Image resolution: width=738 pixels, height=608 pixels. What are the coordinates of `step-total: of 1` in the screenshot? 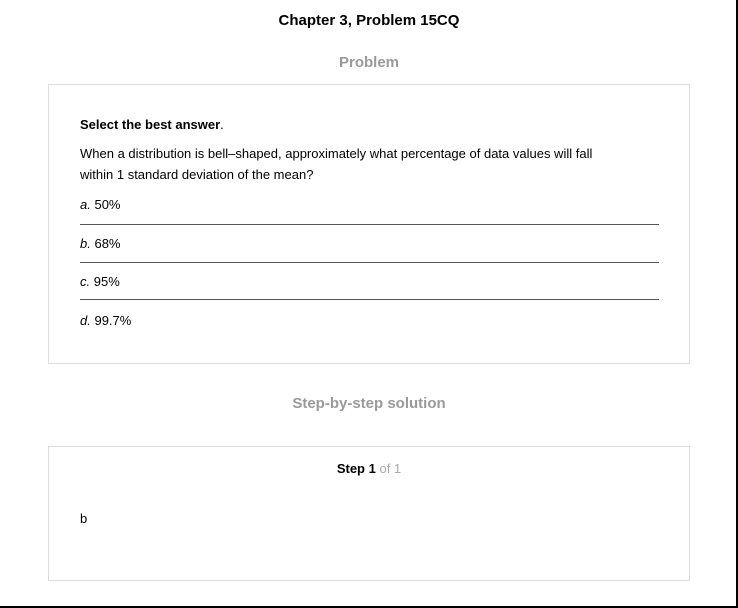 It's located at (390, 468).